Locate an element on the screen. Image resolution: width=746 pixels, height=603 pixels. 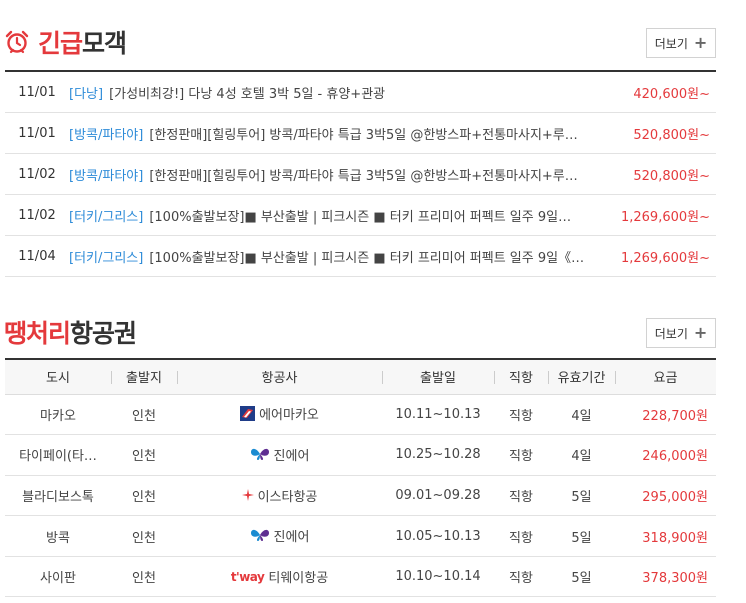
deal-price: 420,600원~ is located at coordinates (671, 94).